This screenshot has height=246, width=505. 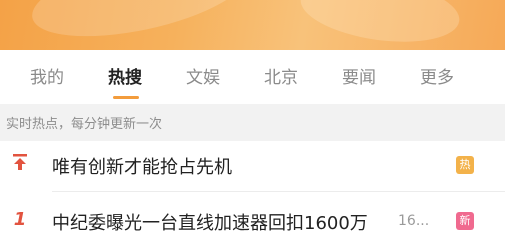 What do you see at coordinates (20, 219) in the screenshot?
I see `item-rank: 1` at bounding box center [20, 219].